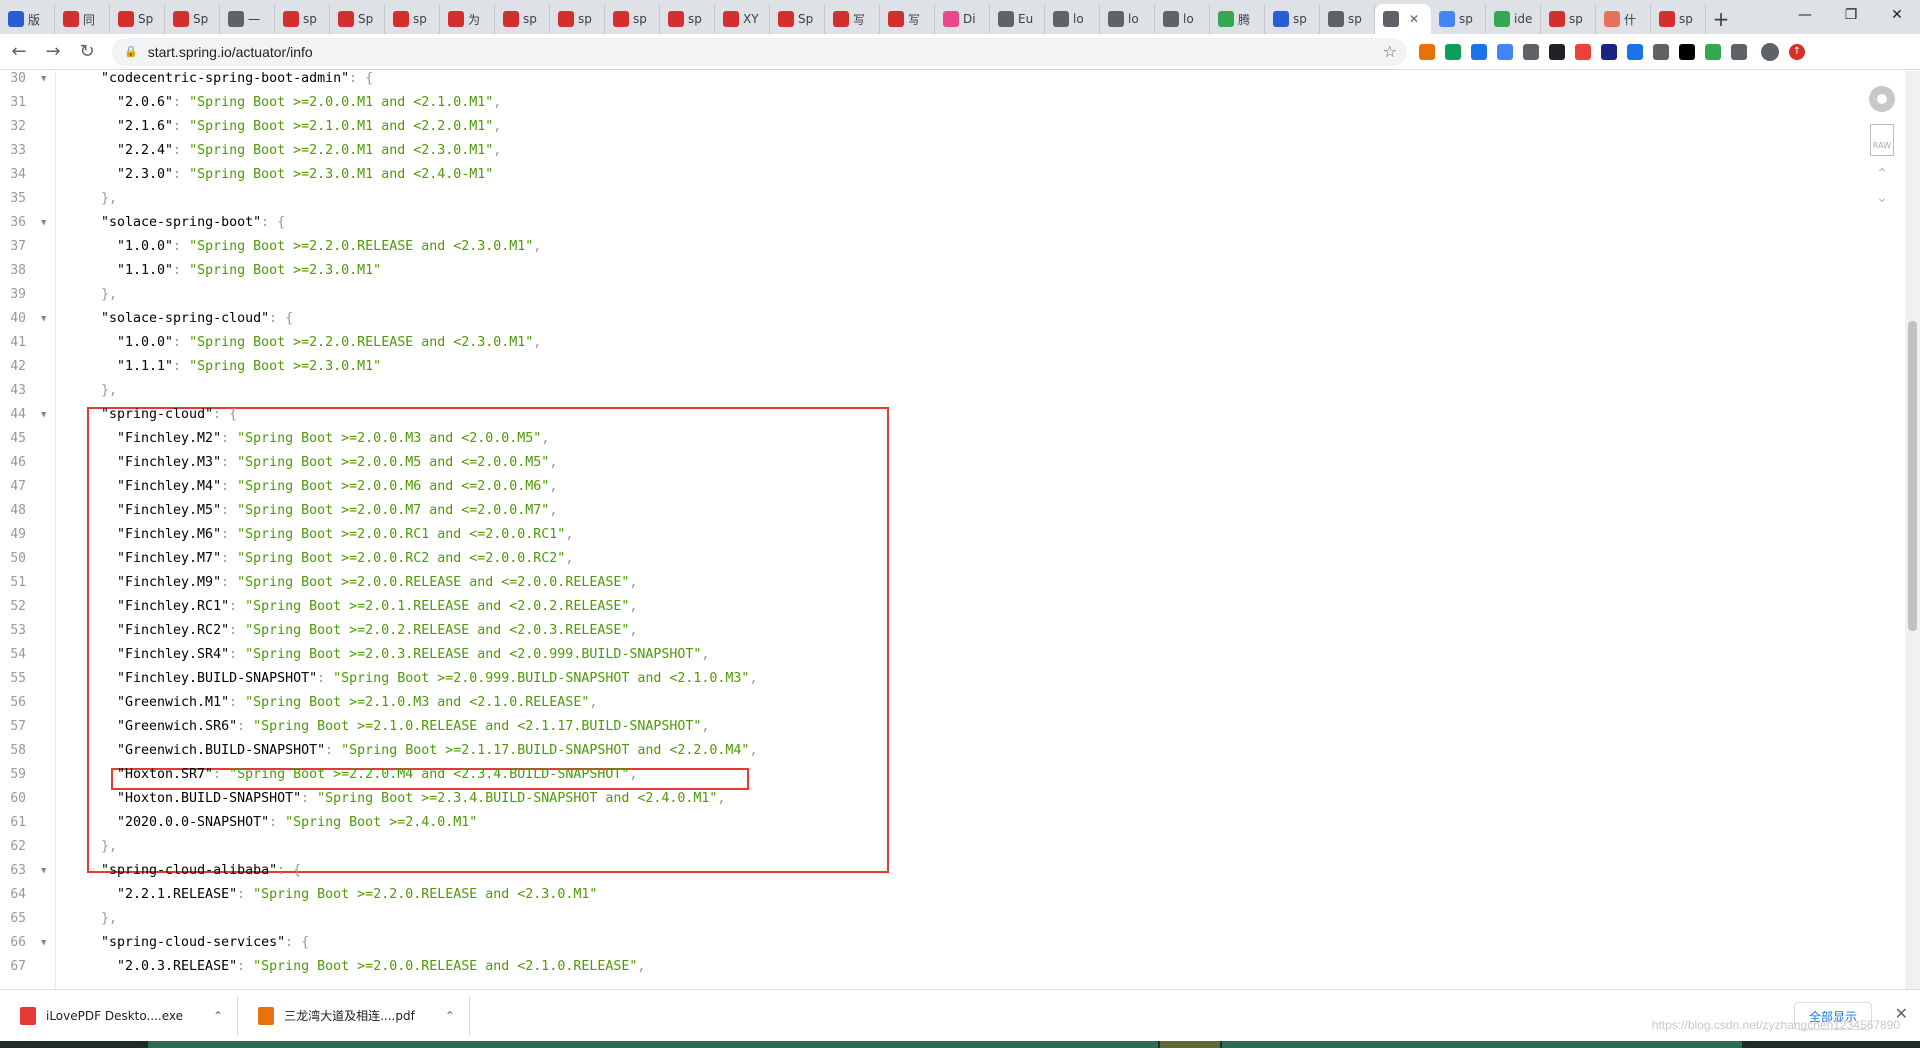 The image size is (1920, 1048). Describe the element at coordinates (18, 126) in the screenshot. I see `line-number: 32` at that location.